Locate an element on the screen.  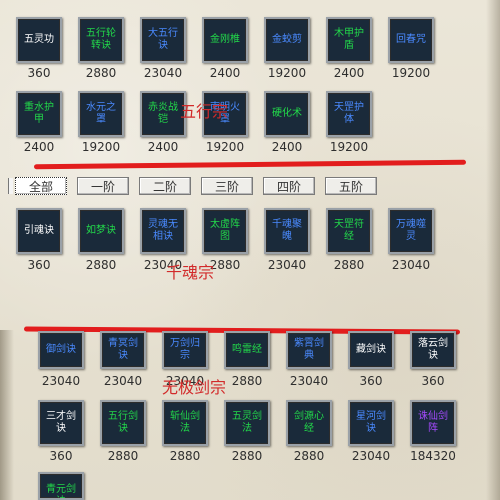
skill-name: 青元剑诀 is located at coordinates (61, 491).